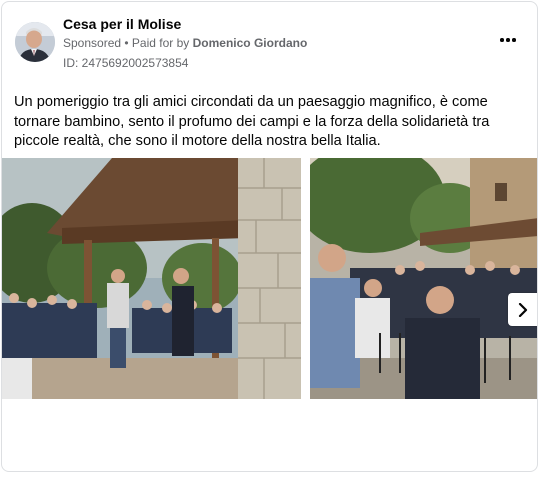 This screenshot has width=539, height=481. What do you see at coordinates (162, 43) in the screenshot?
I see `paid-by-label: Paid for by` at bounding box center [162, 43].